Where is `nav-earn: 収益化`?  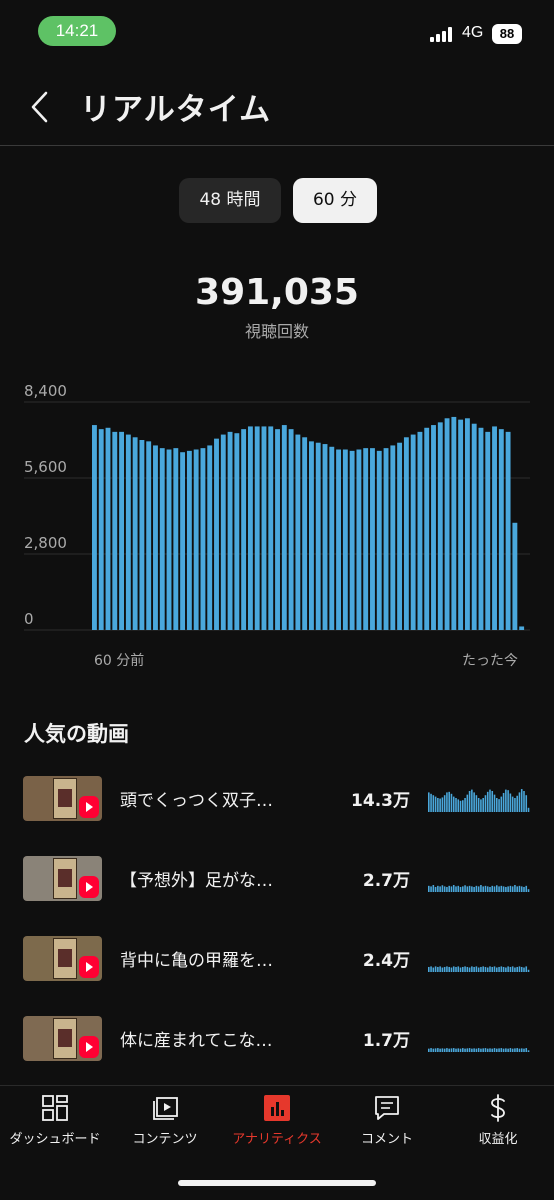 nav-earn: 収益化 is located at coordinates (498, 1119).